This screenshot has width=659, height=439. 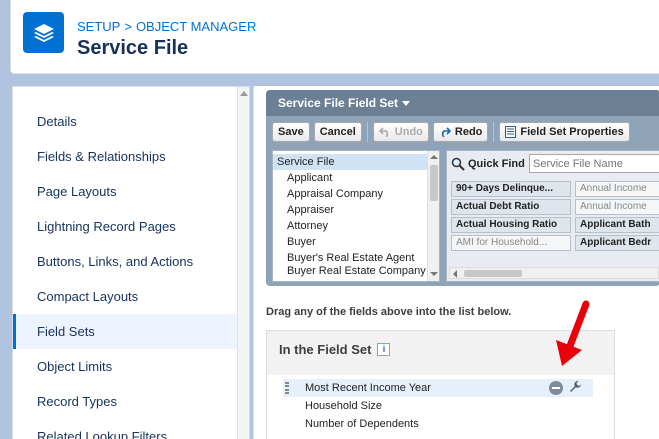 I want to click on tree-item: Appraiser, so click(x=350, y=210).